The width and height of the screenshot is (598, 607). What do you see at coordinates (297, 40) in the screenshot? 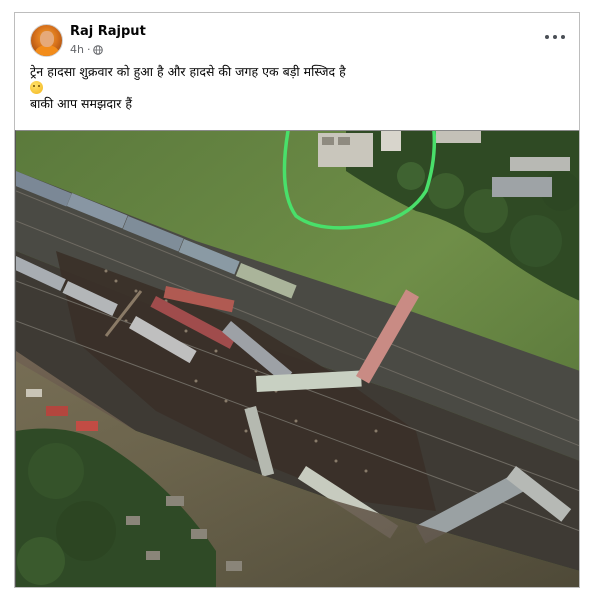
I see `post-header: Raj Rajput 4h ·` at bounding box center [297, 40].